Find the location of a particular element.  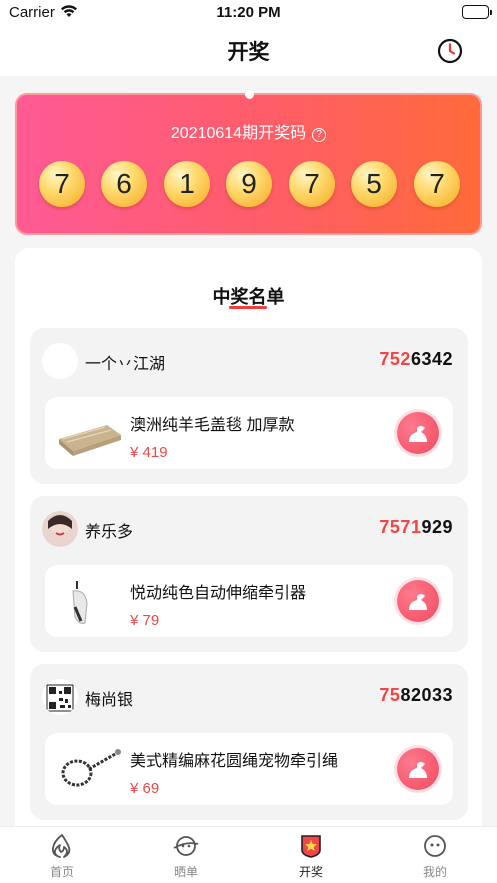

leash-retractor-image is located at coordinates (90, 602).